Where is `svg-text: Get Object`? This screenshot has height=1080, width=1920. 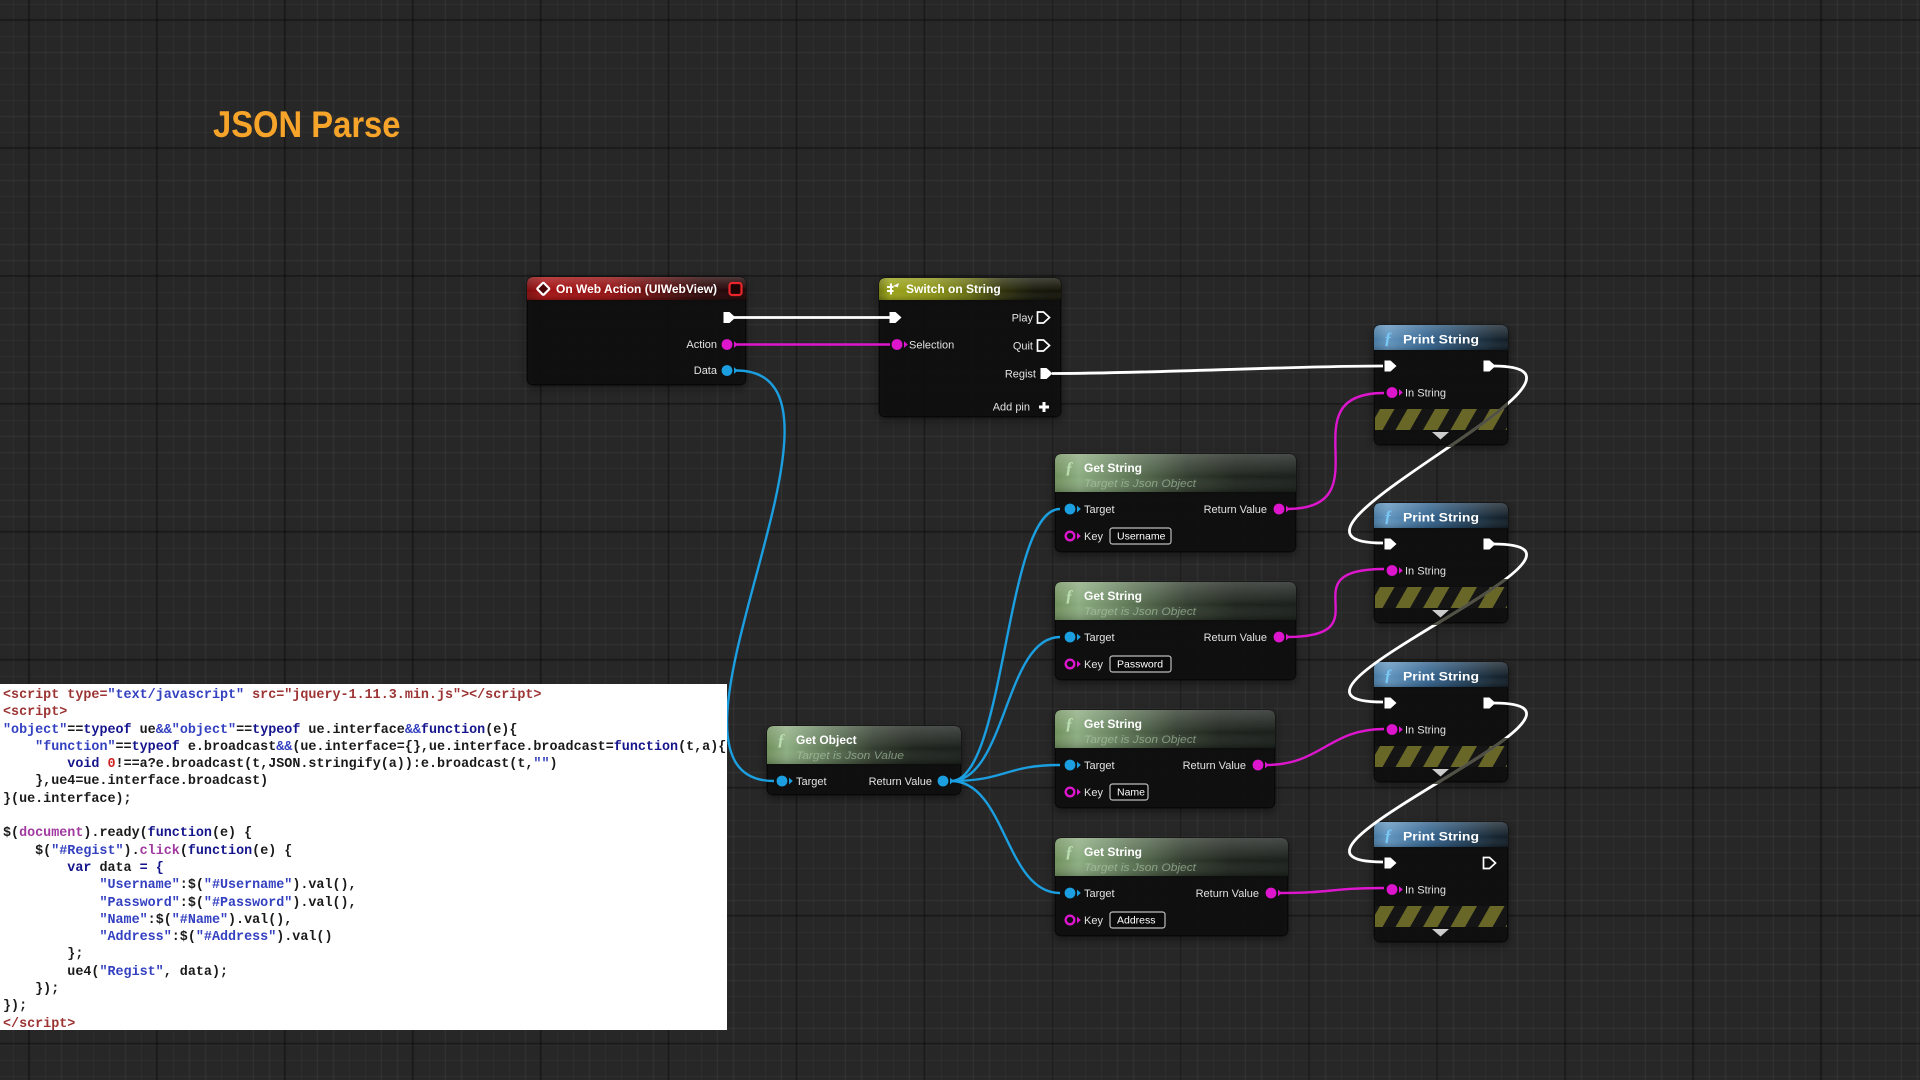
svg-text: Get Object is located at coordinates (826, 740).